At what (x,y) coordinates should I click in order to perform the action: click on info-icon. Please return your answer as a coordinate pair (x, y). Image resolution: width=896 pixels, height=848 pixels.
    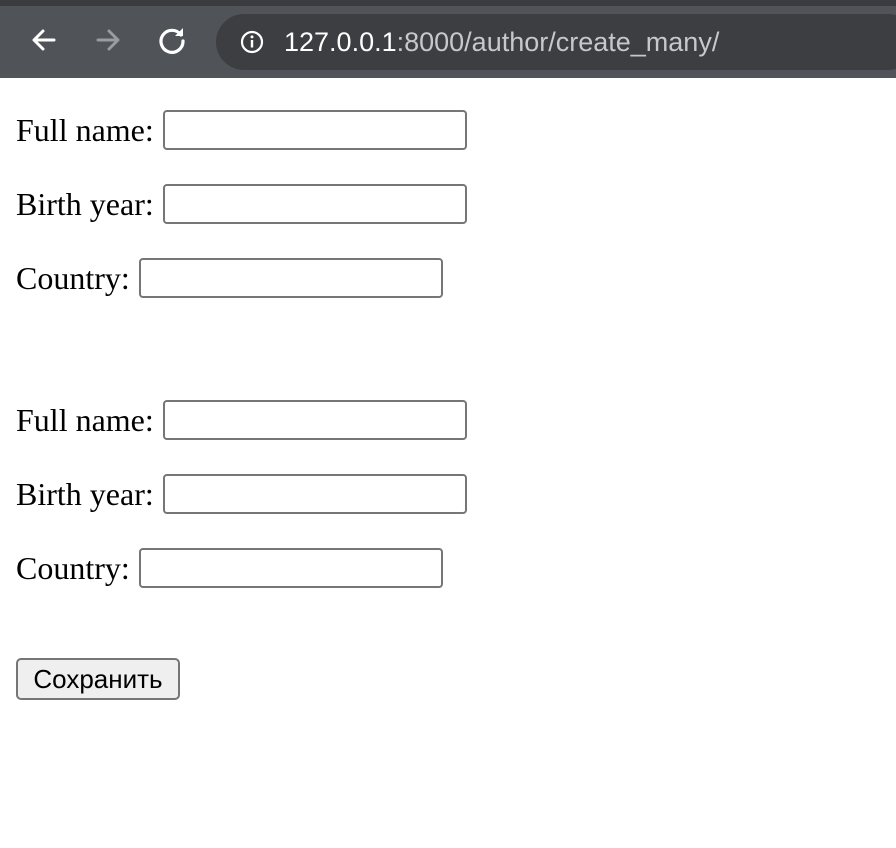
    Looking at the image, I should click on (252, 42).